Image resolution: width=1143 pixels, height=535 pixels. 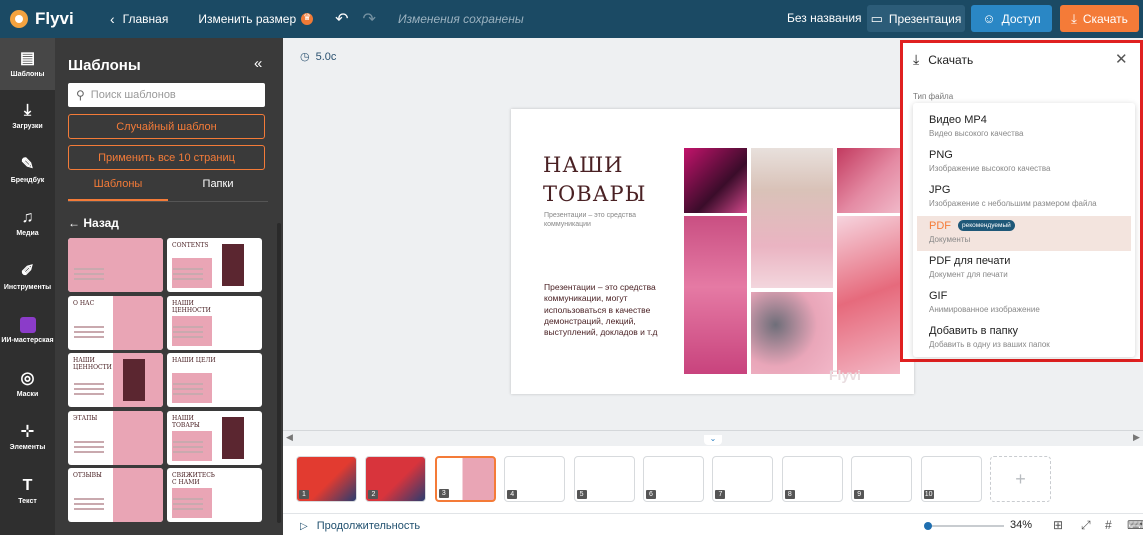 What do you see at coordinates (214, 265) in the screenshot?
I see `template-thumbnail: CONTENTS` at bounding box center [214, 265].